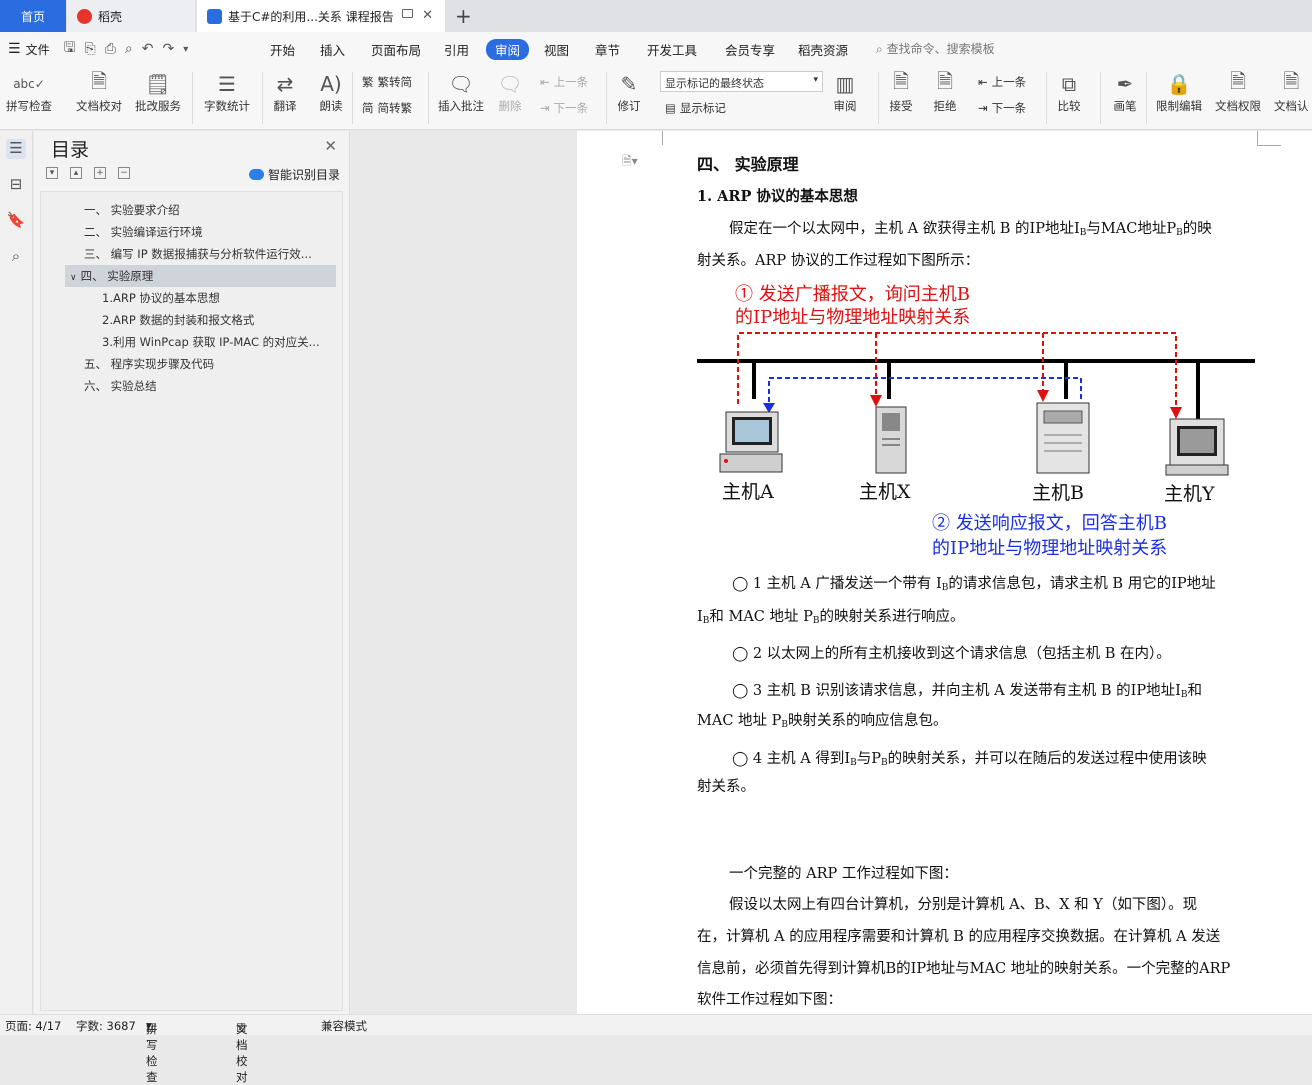 This screenshot has height=1085, width=1312. I want to click on pen-button: ✒ 画笔, so click(1125, 92).